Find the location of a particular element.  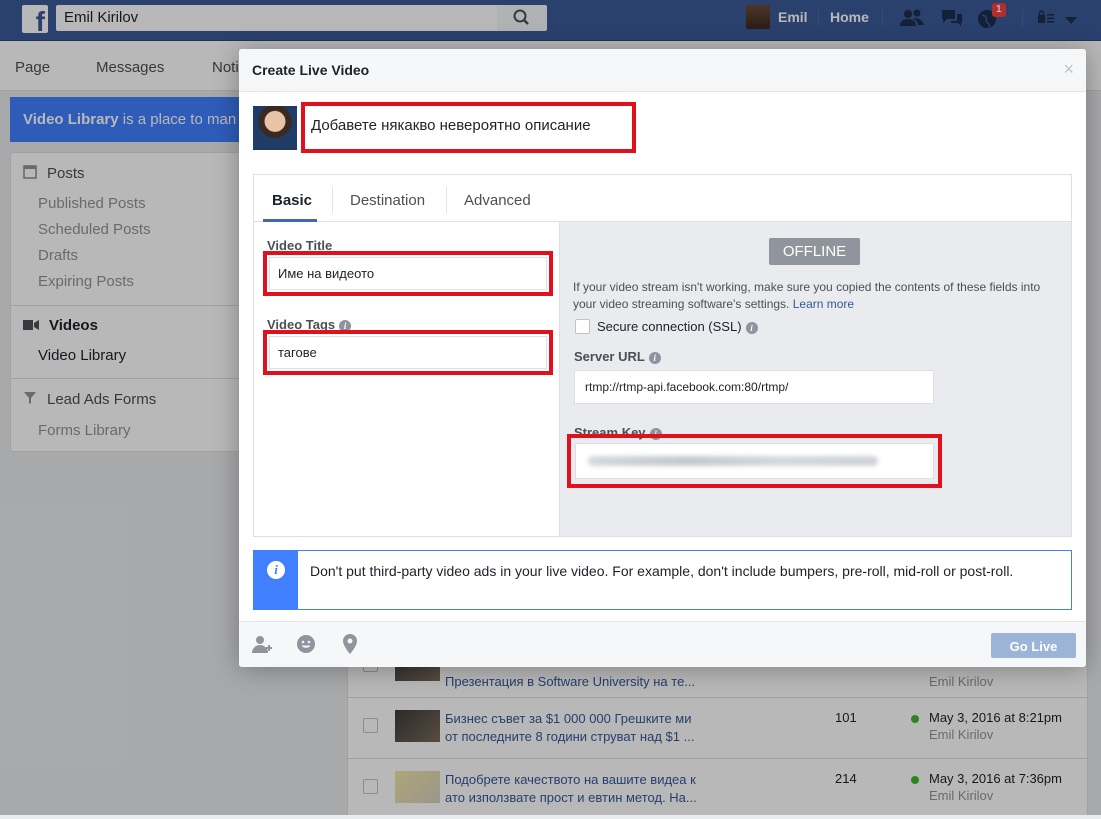

stream-key-redacted is located at coordinates (733, 461).